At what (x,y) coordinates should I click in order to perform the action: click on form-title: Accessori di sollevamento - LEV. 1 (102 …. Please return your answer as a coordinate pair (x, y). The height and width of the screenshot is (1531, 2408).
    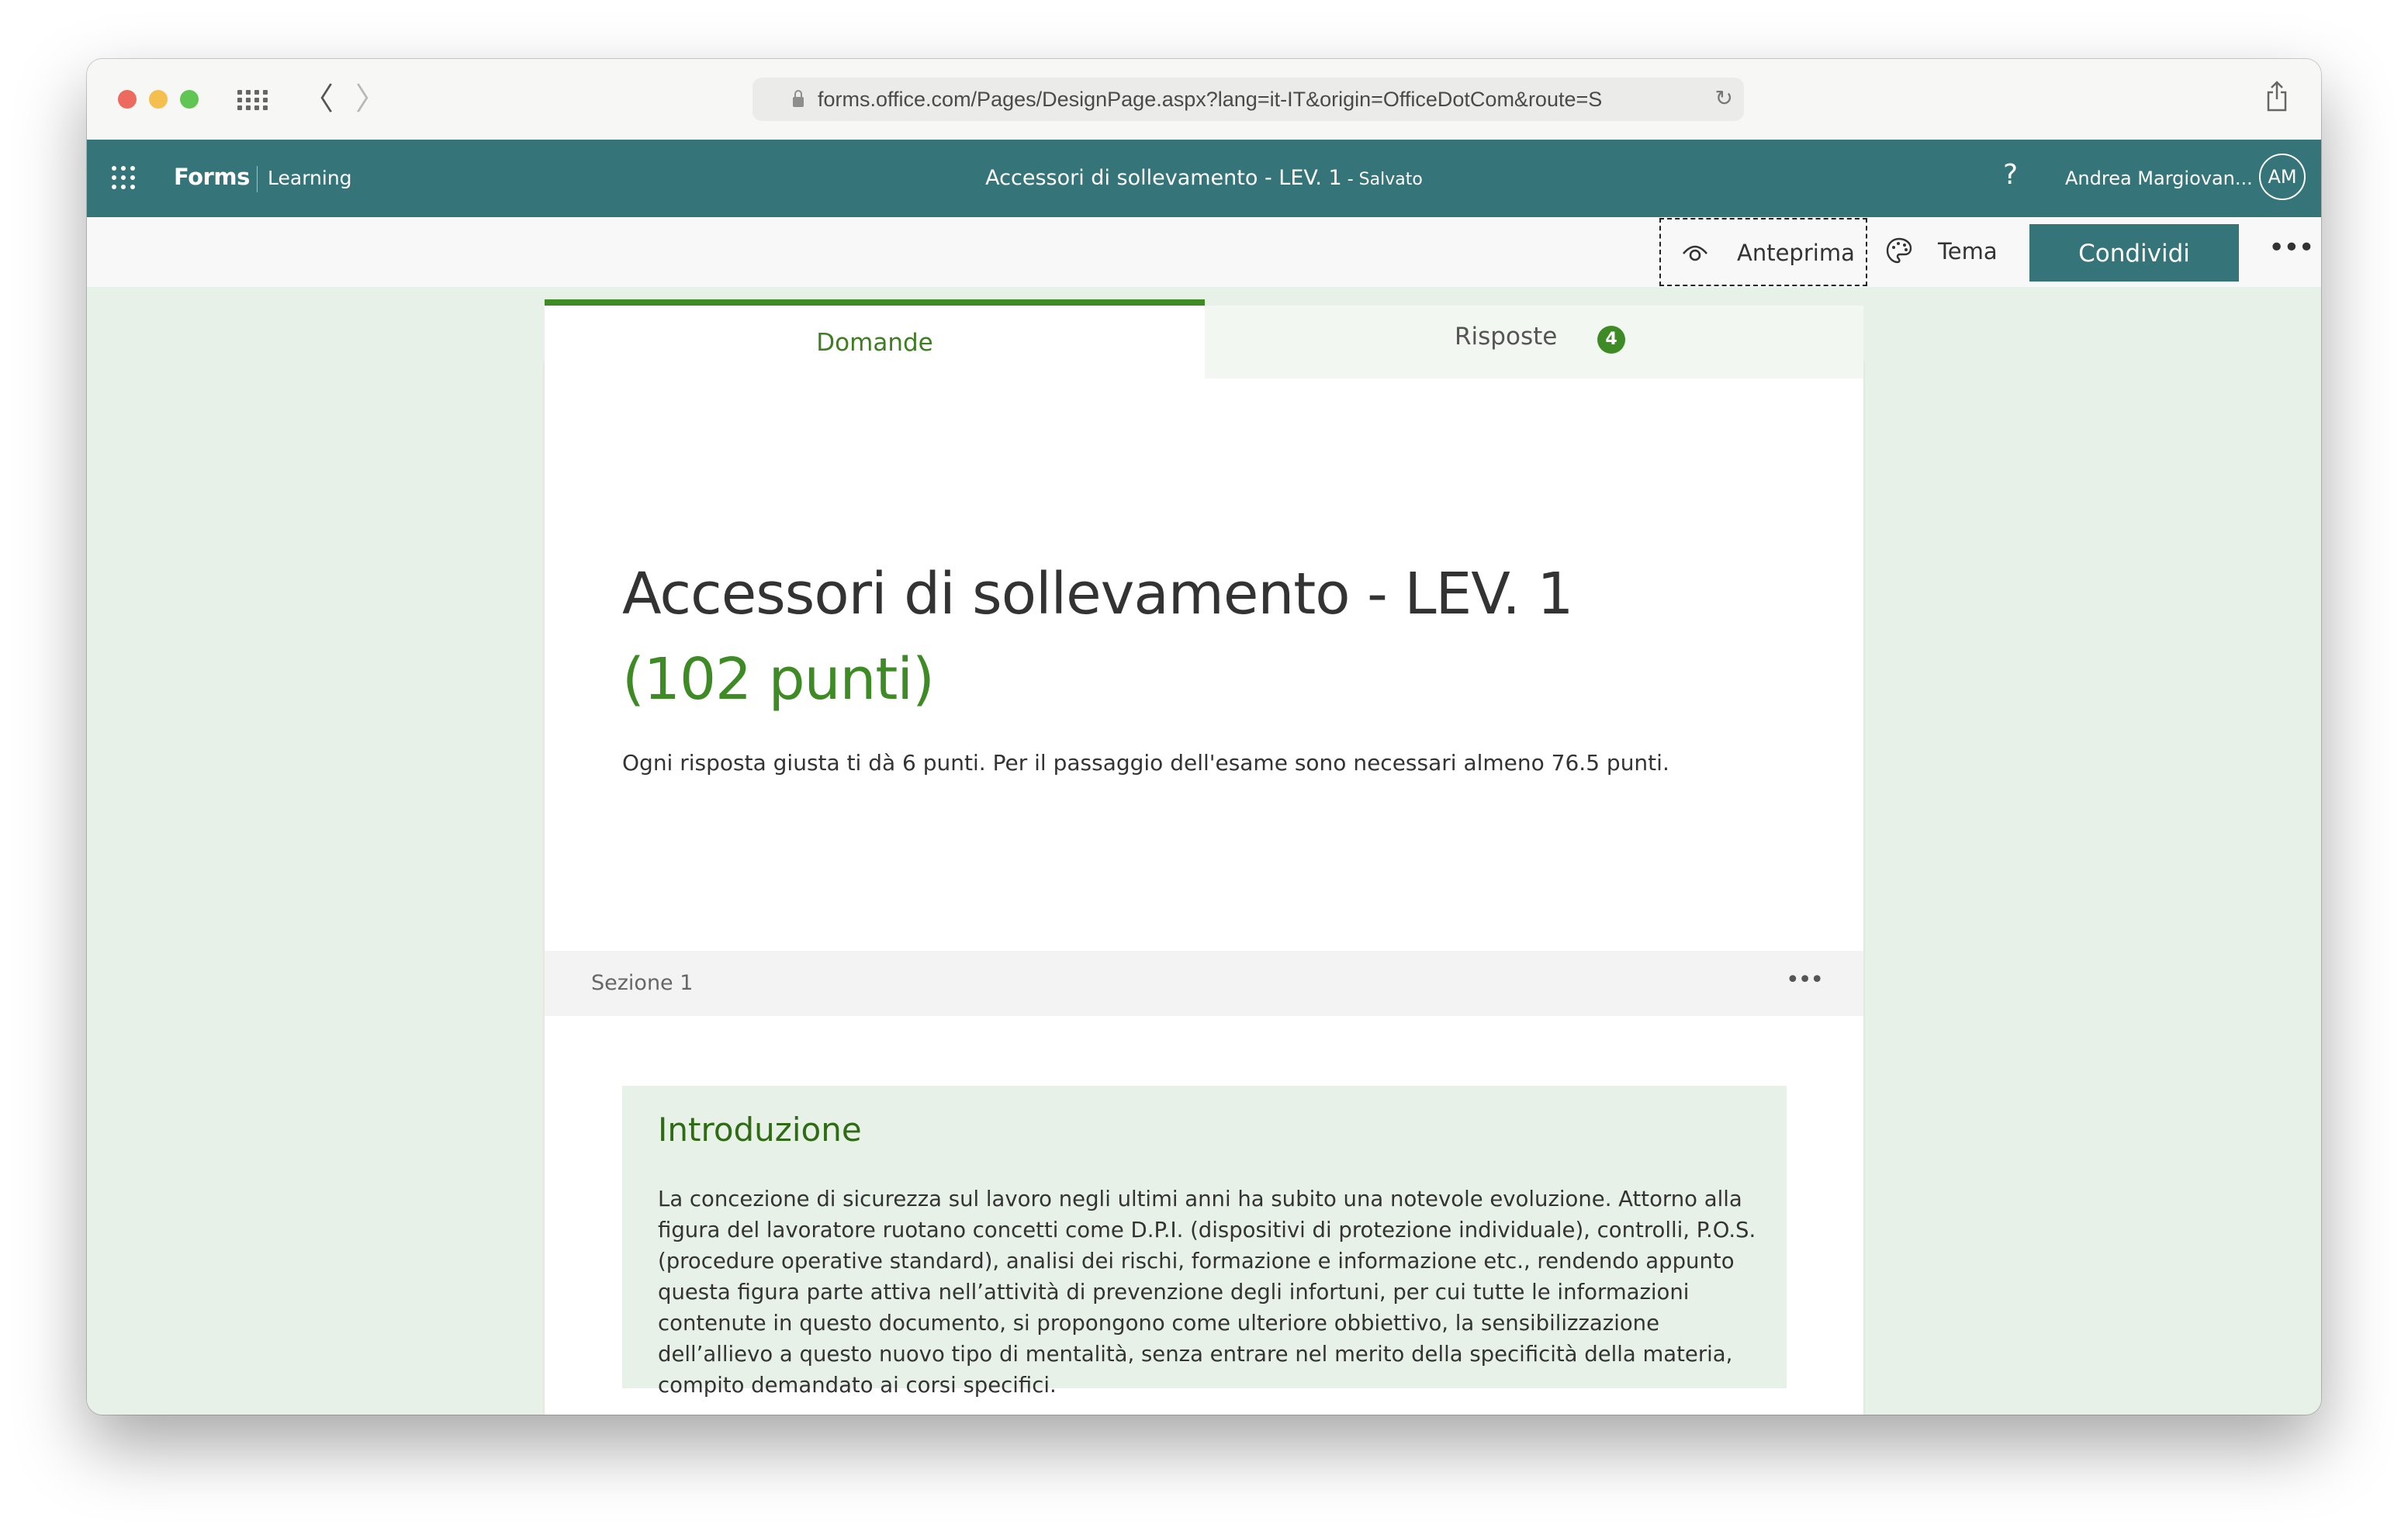
    Looking at the image, I should click on (1165, 636).